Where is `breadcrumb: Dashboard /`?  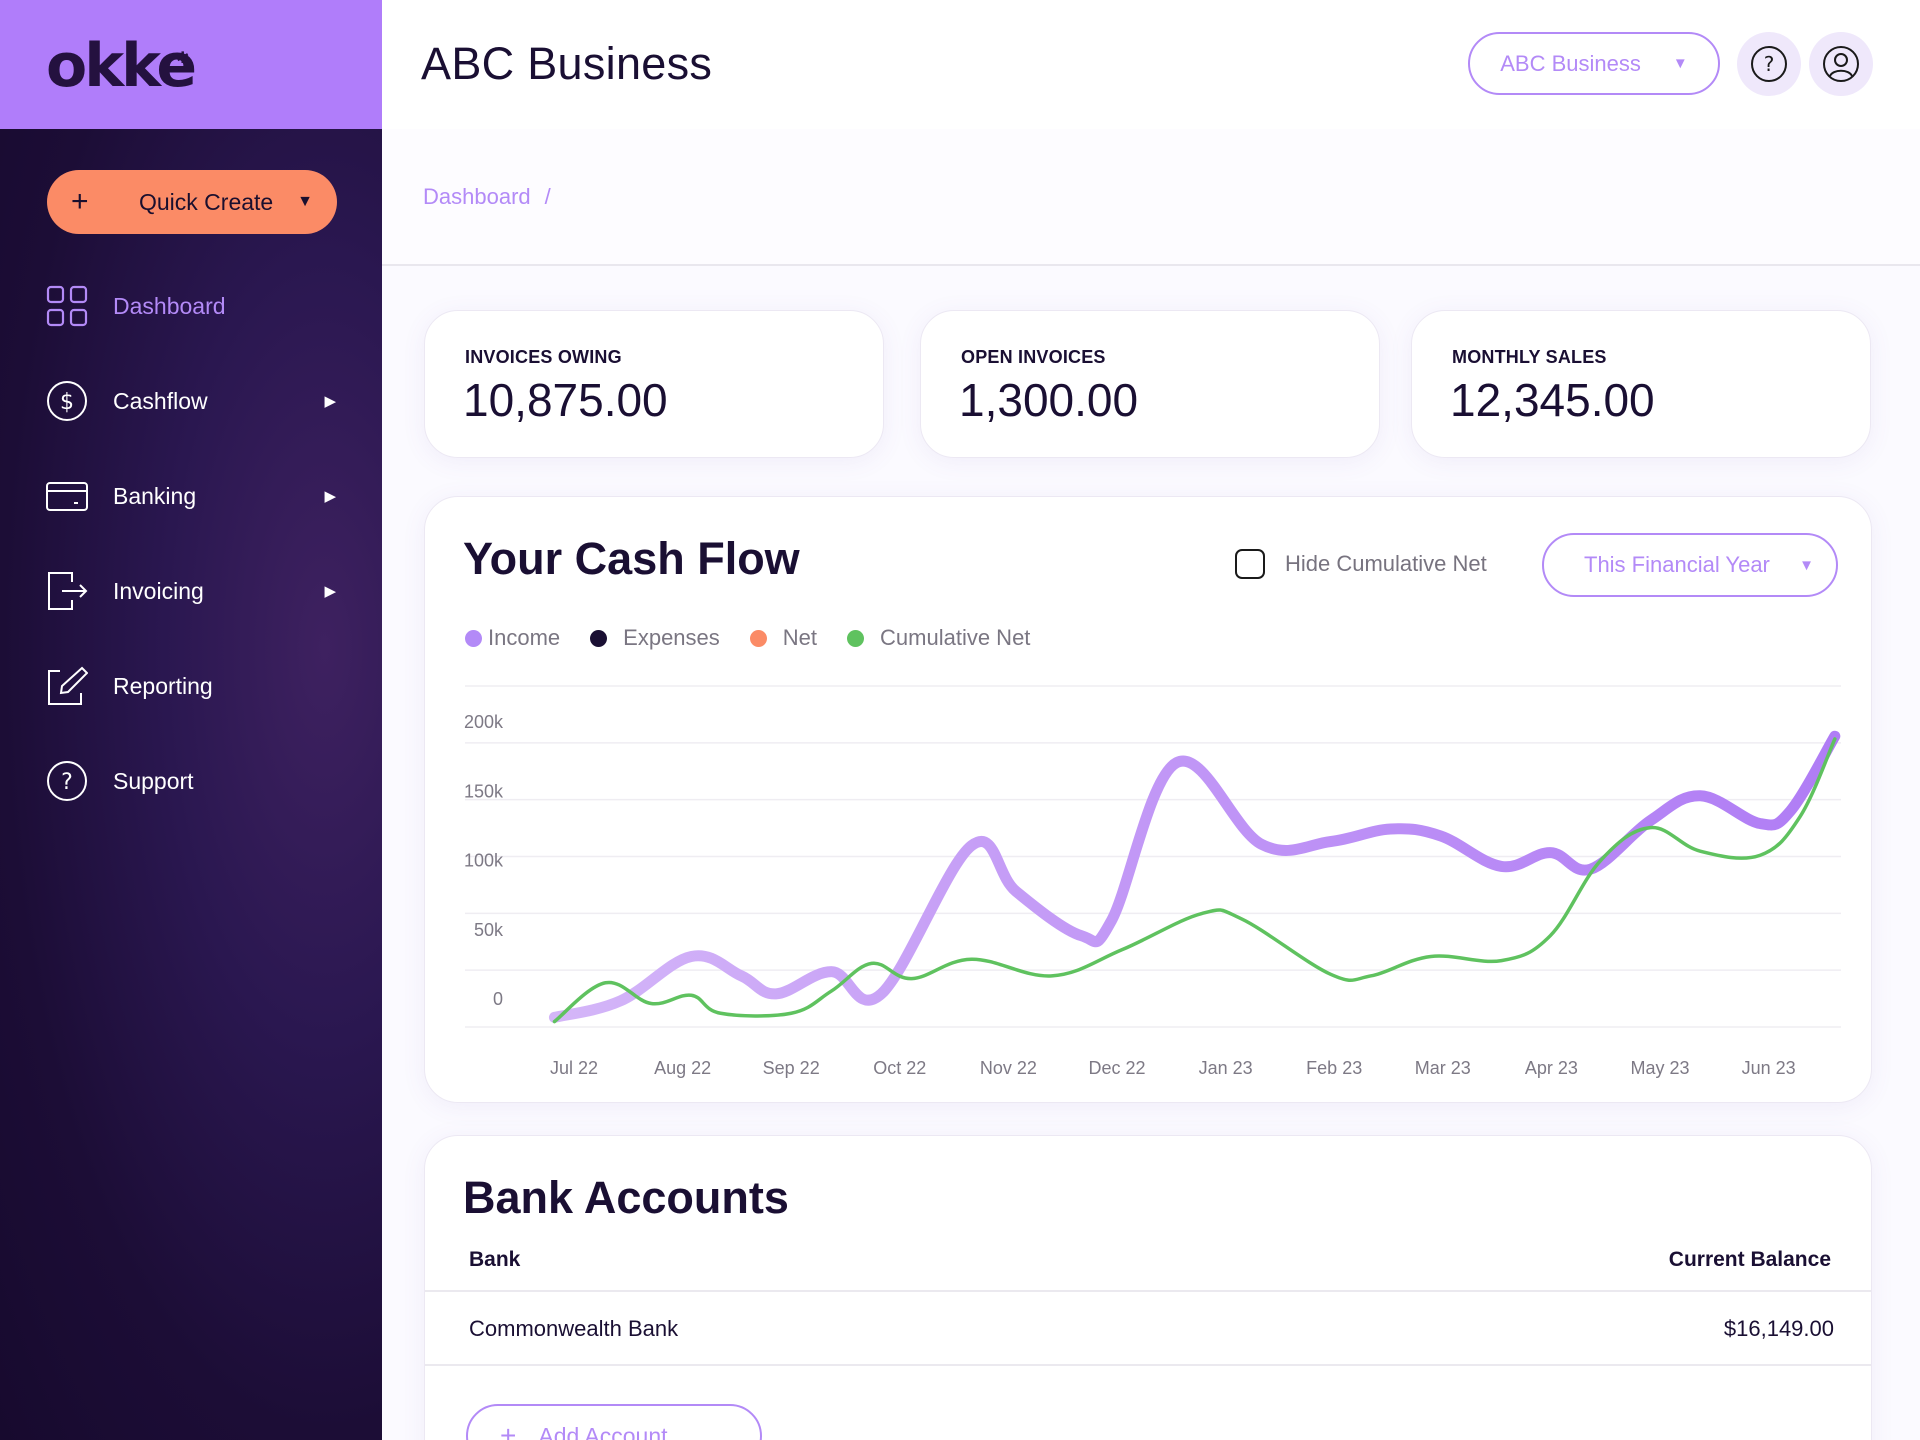 breadcrumb: Dashboard / is located at coordinates (487, 197).